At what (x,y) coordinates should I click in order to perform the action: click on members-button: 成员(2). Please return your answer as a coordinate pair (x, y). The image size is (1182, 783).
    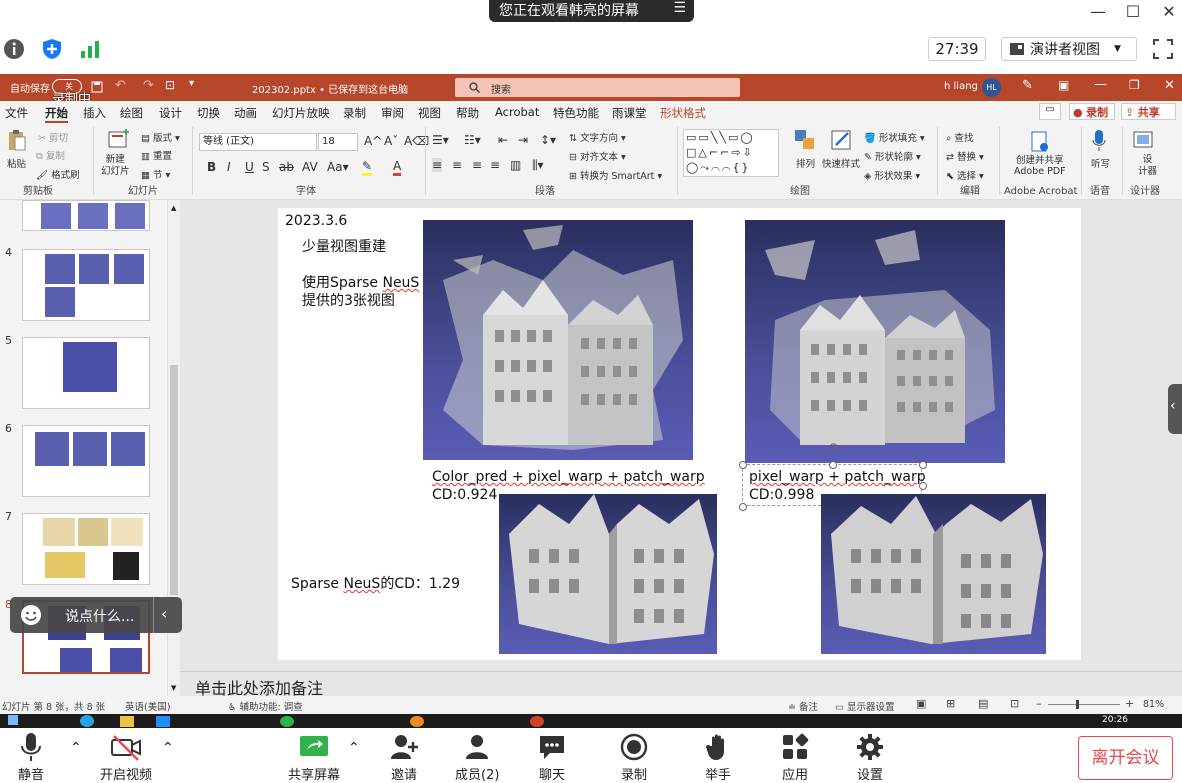
    Looking at the image, I should click on (477, 757).